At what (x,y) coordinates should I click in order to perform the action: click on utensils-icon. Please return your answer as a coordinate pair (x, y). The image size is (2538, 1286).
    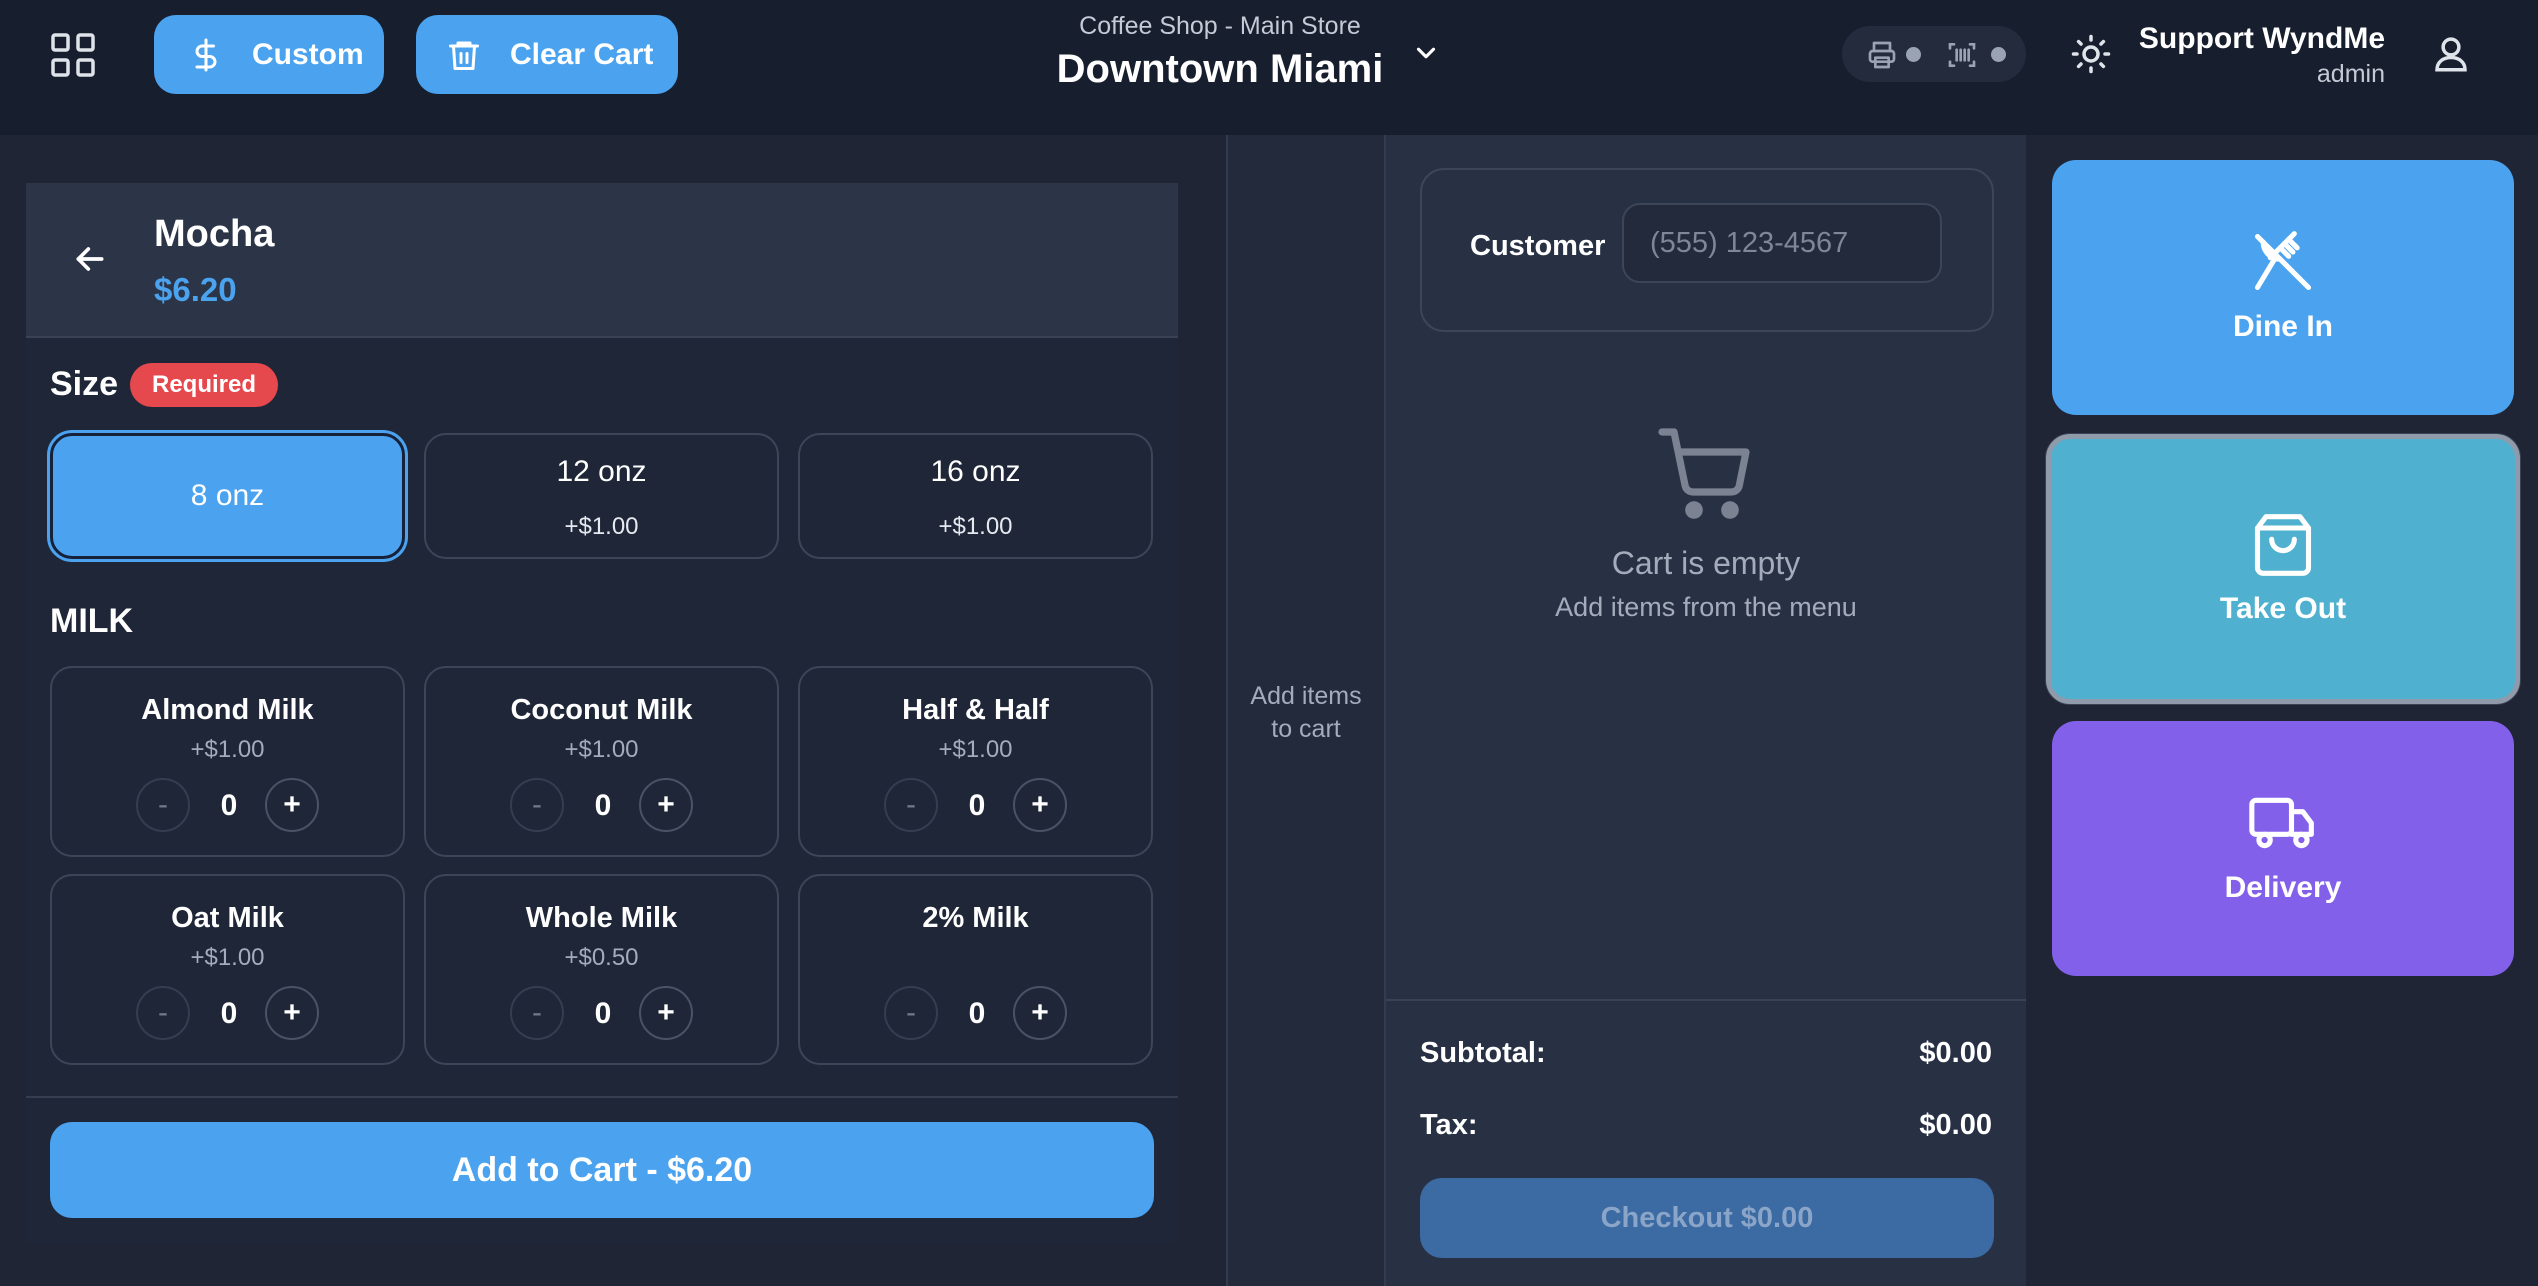
    Looking at the image, I should click on (2283, 262).